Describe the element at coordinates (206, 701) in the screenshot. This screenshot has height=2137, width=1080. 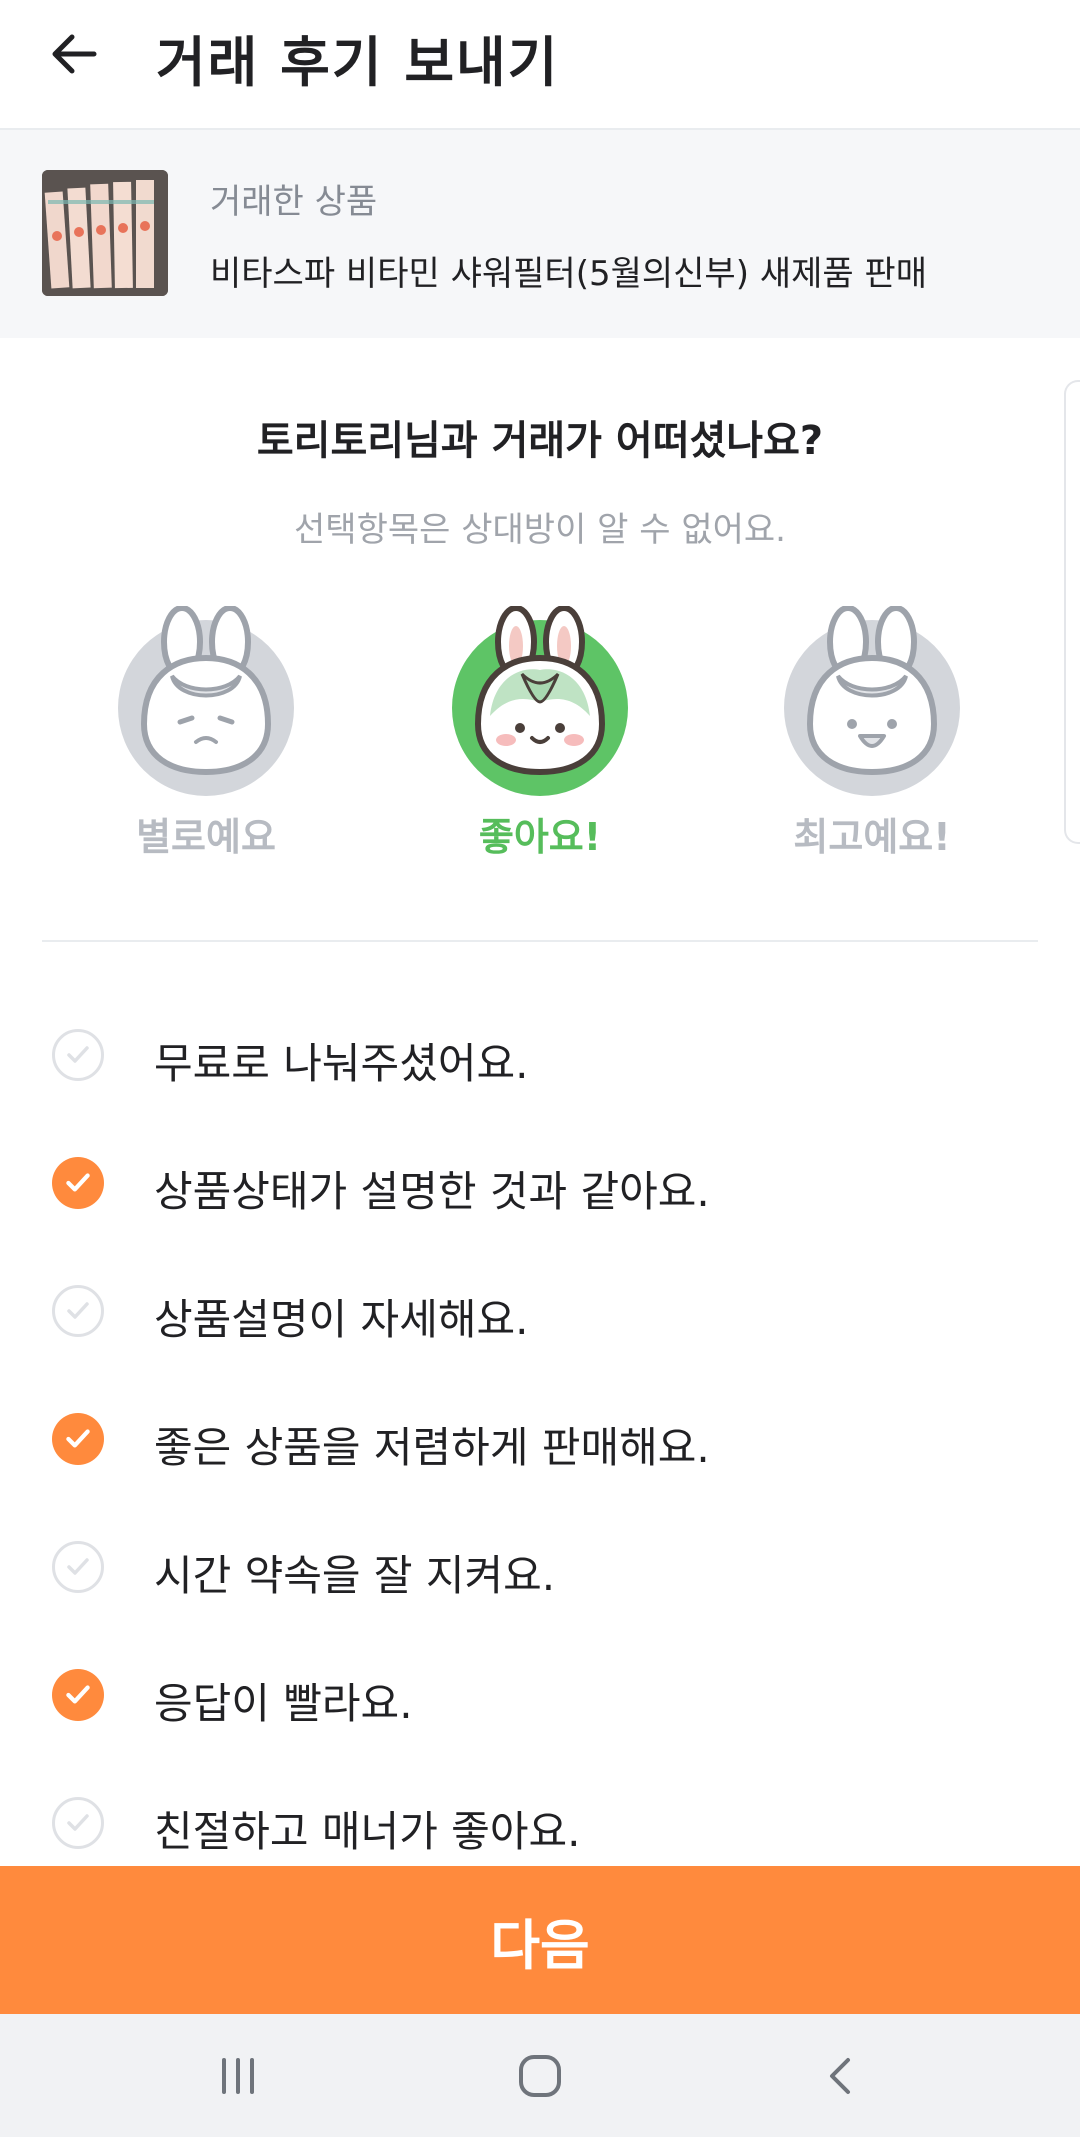
I see `sad-bunny-icon` at that location.